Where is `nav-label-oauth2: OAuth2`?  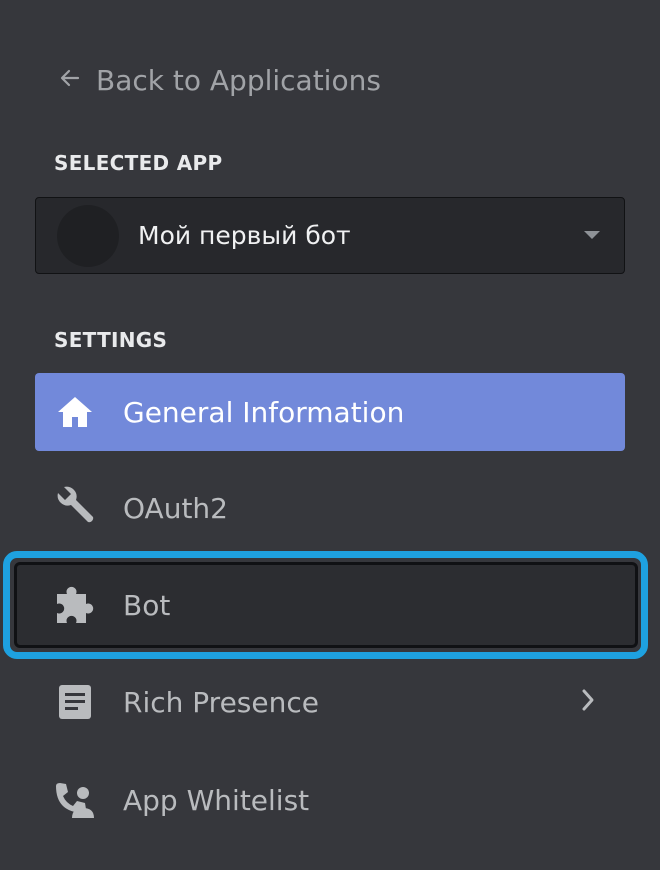
nav-label-oauth2: OAuth2 is located at coordinates (175, 508).